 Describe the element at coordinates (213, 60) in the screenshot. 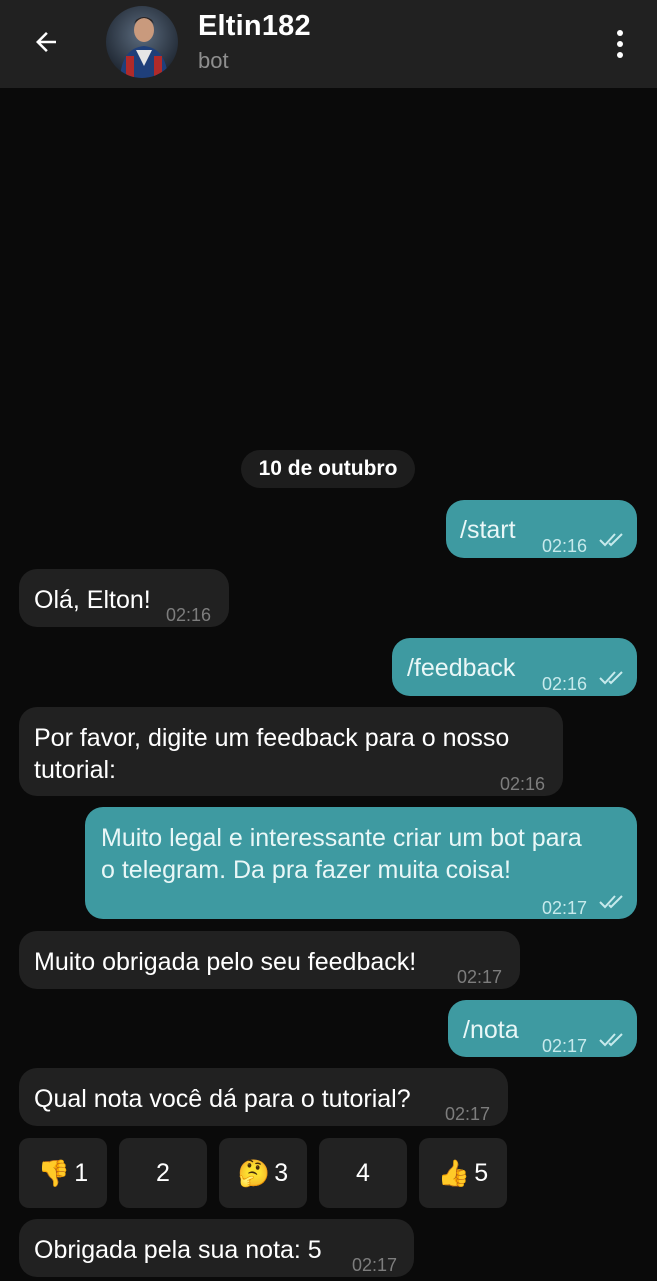

I see `chat-subtitle: bot` at that location.